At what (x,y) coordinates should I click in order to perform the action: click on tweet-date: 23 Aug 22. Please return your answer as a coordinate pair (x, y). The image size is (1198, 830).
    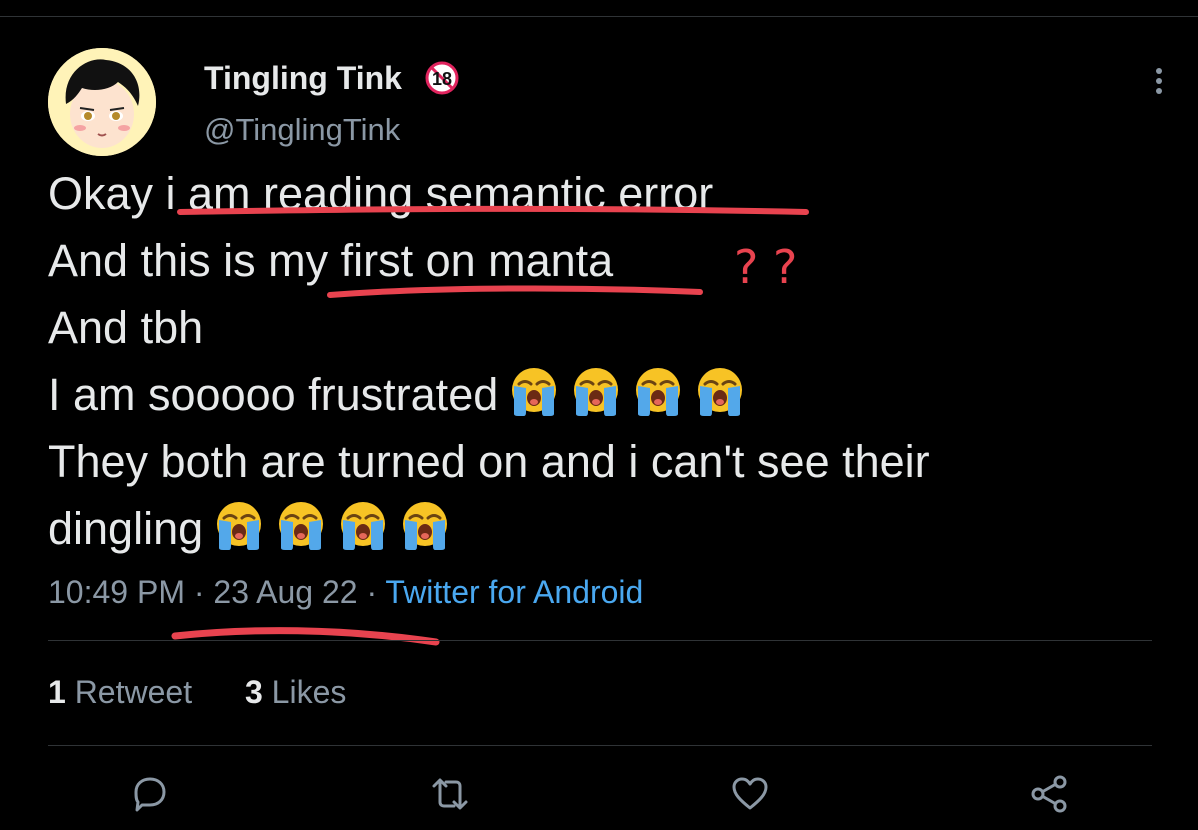
    Looking at the image, I should click on (285, 592).